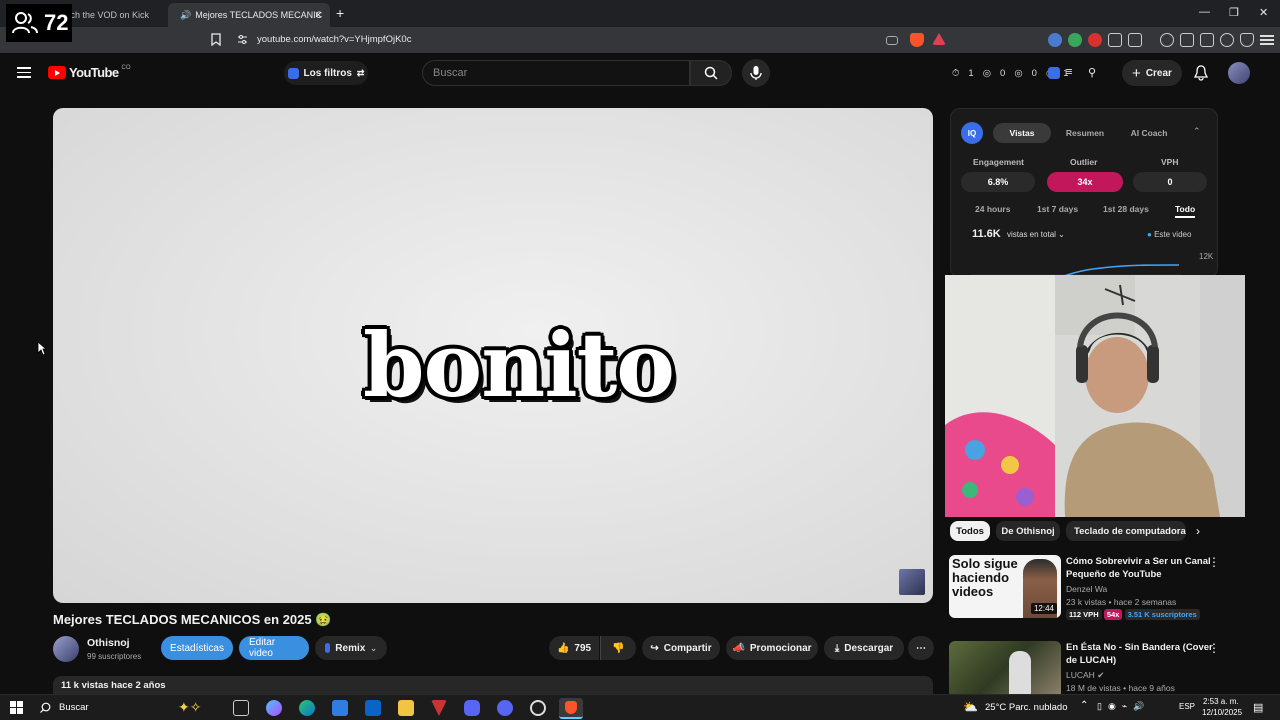 The width and height of the screenshot is (1280, 720). What do you see at coordinates (1201, 73) in the screenshot?
I see `notifications-bell-icon` at bounding box center [1201, 73].